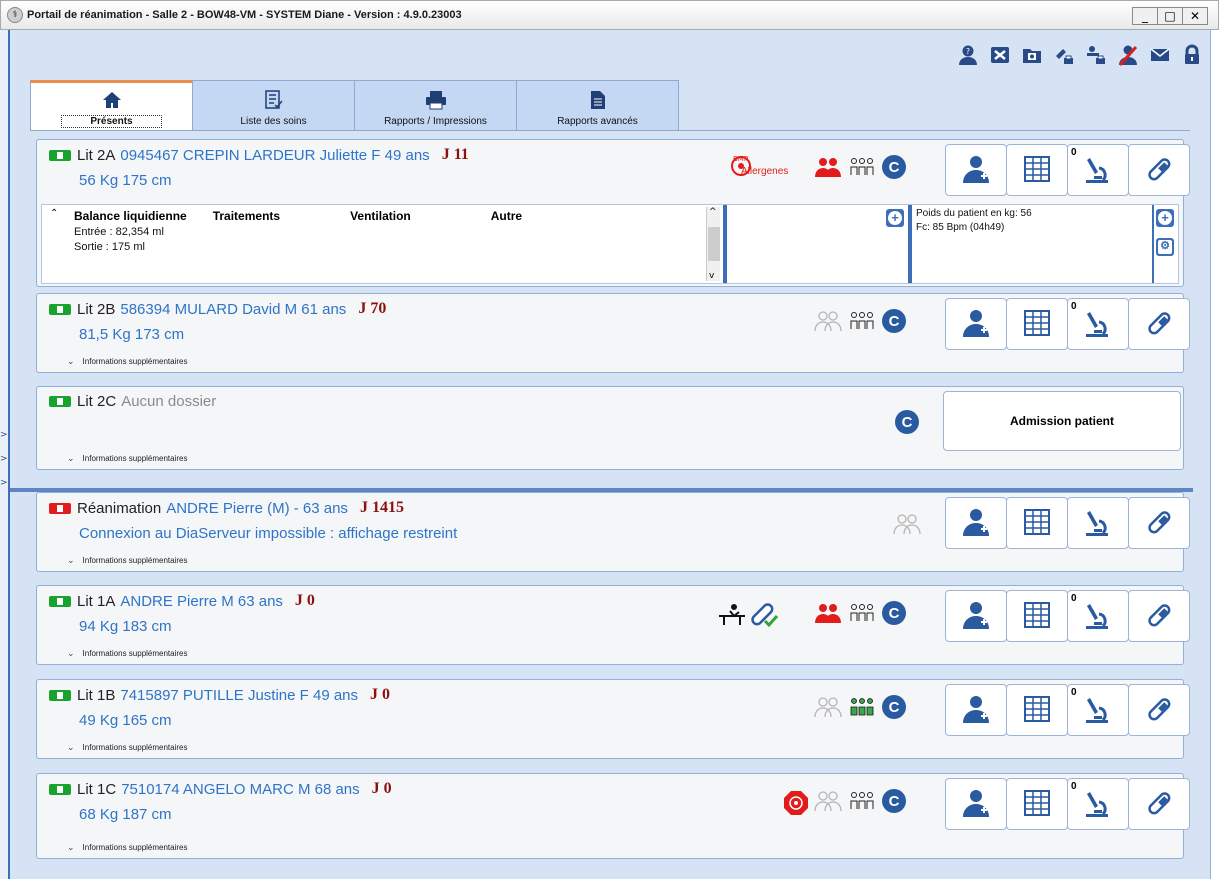  Describe the element at coordinates (796, 803) in the screenshot. I see `virus-alert-icon` at that location.